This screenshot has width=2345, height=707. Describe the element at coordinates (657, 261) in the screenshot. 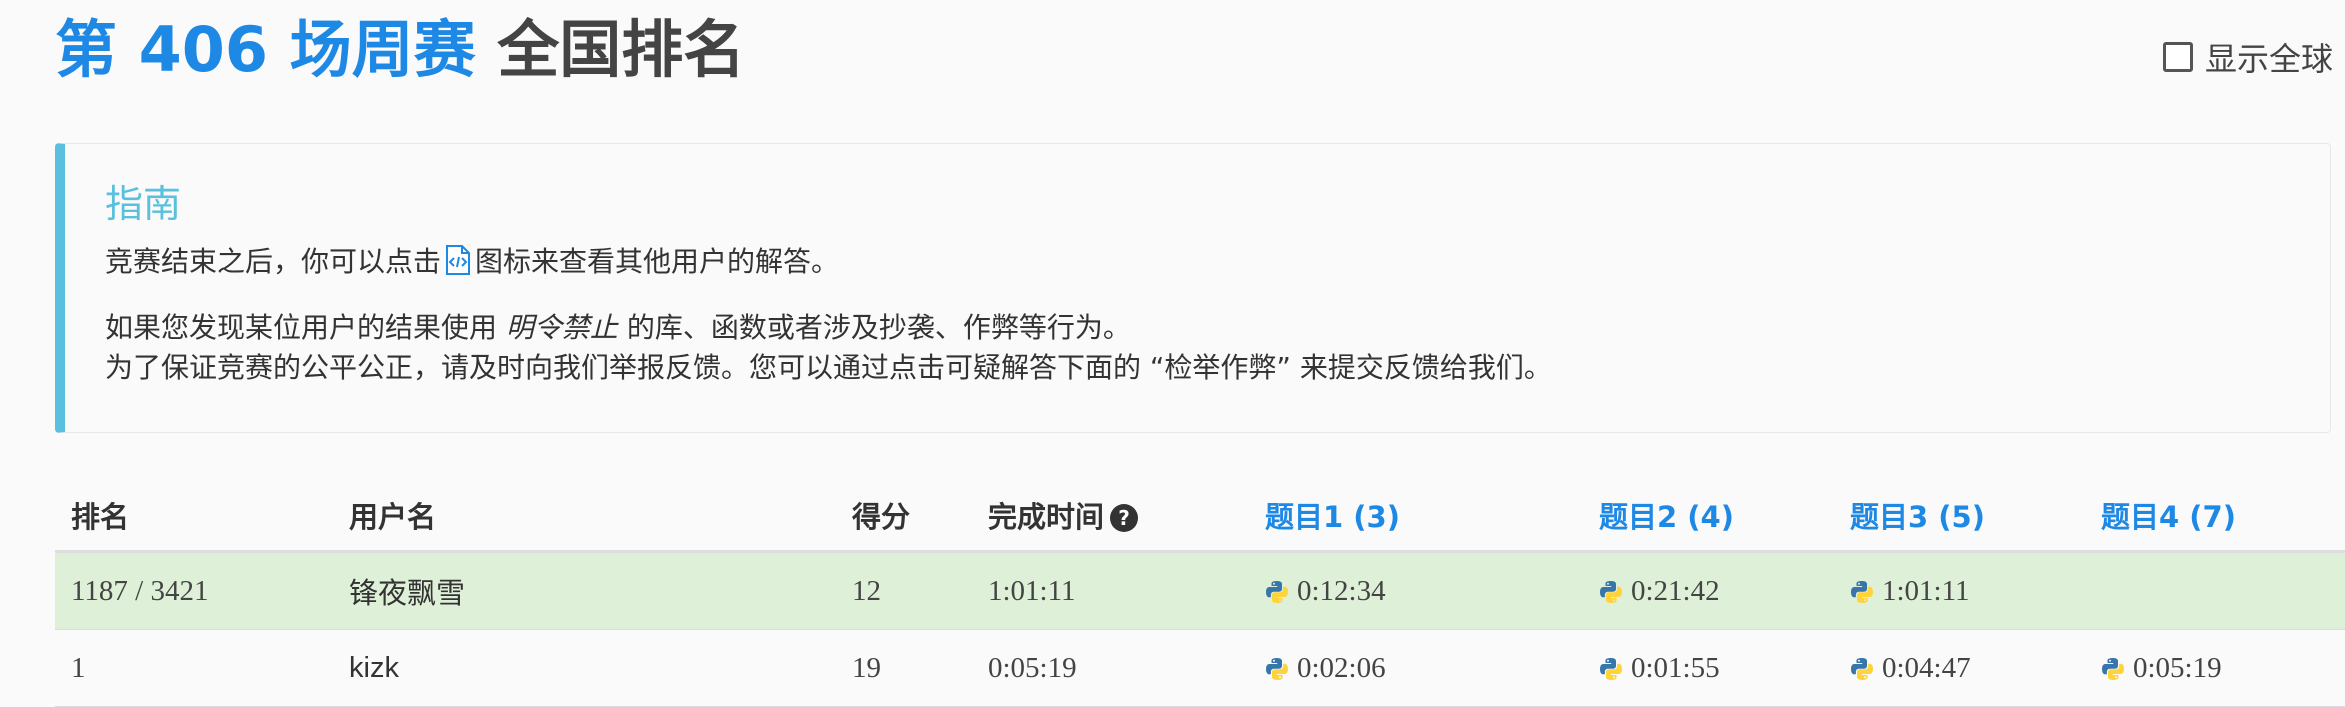

I see `guide-line-1-end: 图标来查看其他用户的解答。` at that location.